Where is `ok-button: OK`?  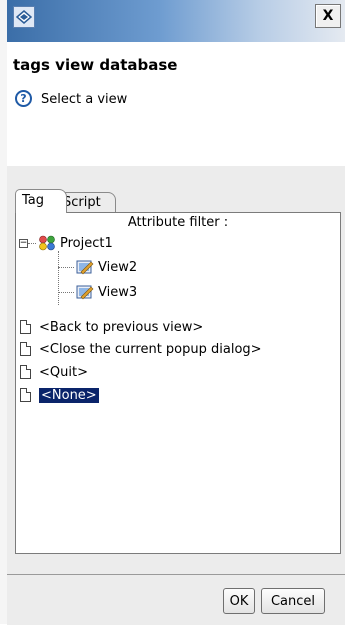 ok-button: OK is located at coordinates (239, 601).